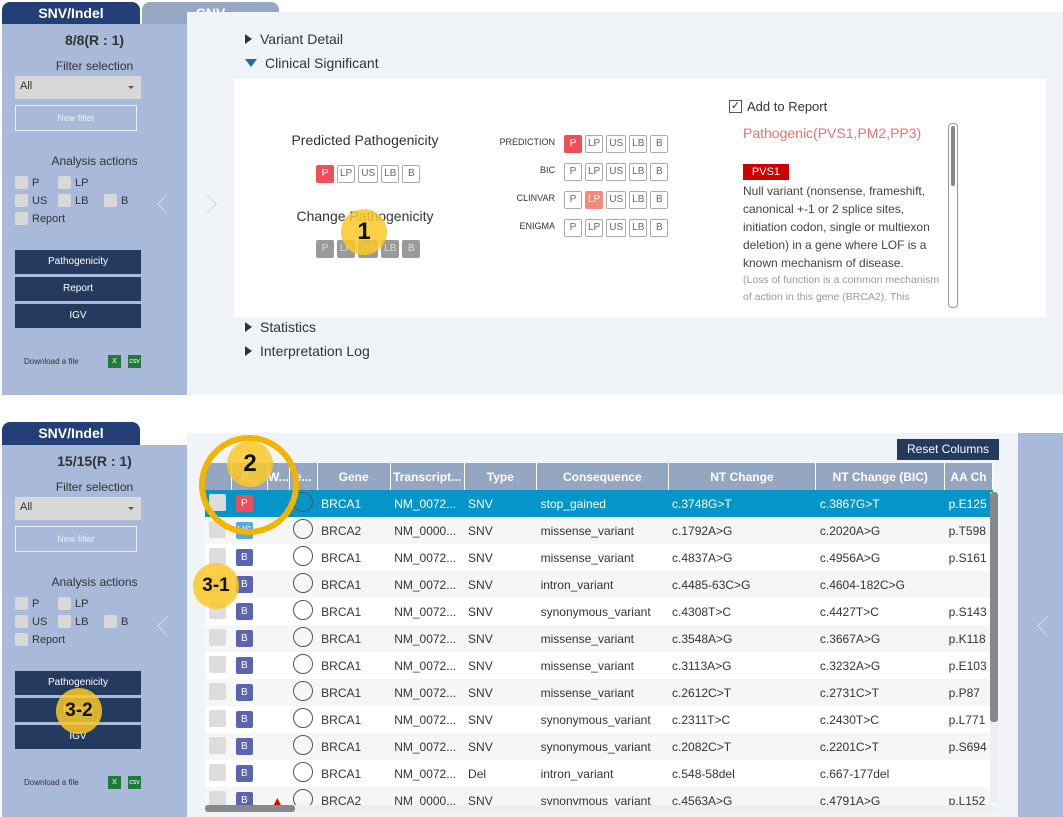 Image resolution: width=1063 pixels, height=817 pixels. What do you see at coordinates (325, 249) in the screenshot?
I see `change-p-button: P` at bounding box center [325, 249].